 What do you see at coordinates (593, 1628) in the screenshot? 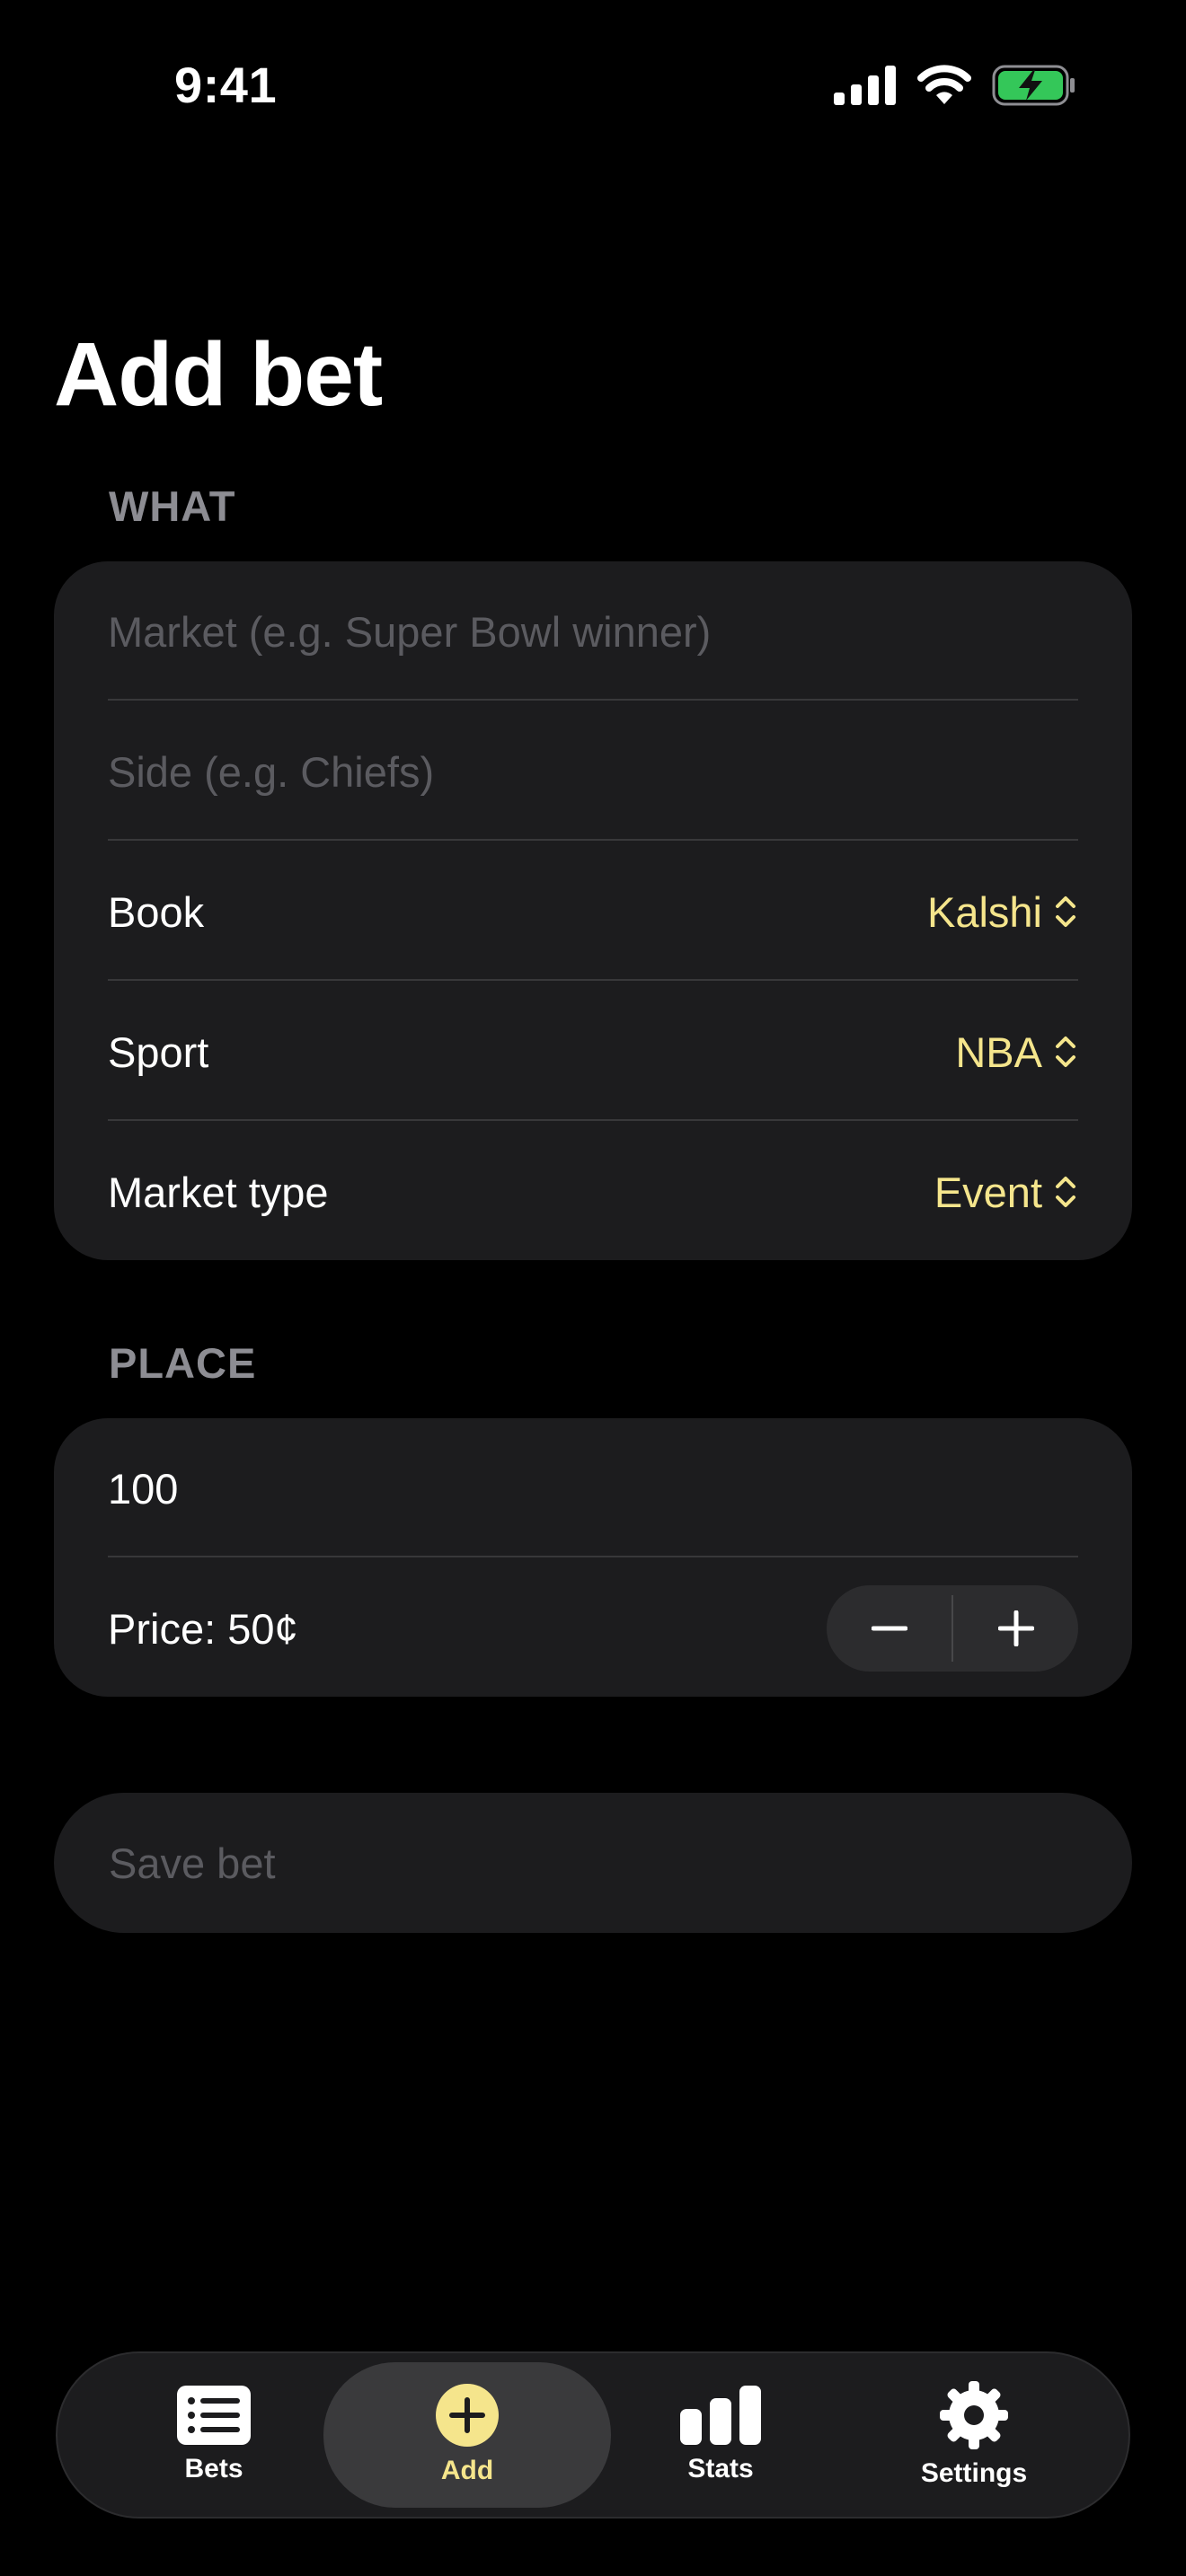
I see `price-row: Price: 50¢` at bounding box center [593, 1628].